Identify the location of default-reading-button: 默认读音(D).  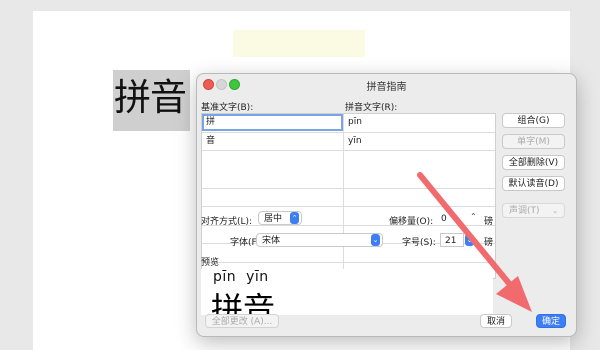
(533, 183).